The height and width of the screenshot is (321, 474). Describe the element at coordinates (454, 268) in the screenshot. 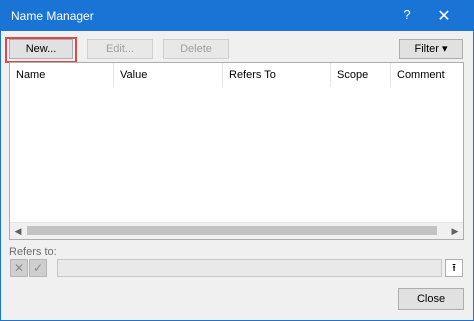

I see `collapse-dialog-icon: ⭱` at that location.